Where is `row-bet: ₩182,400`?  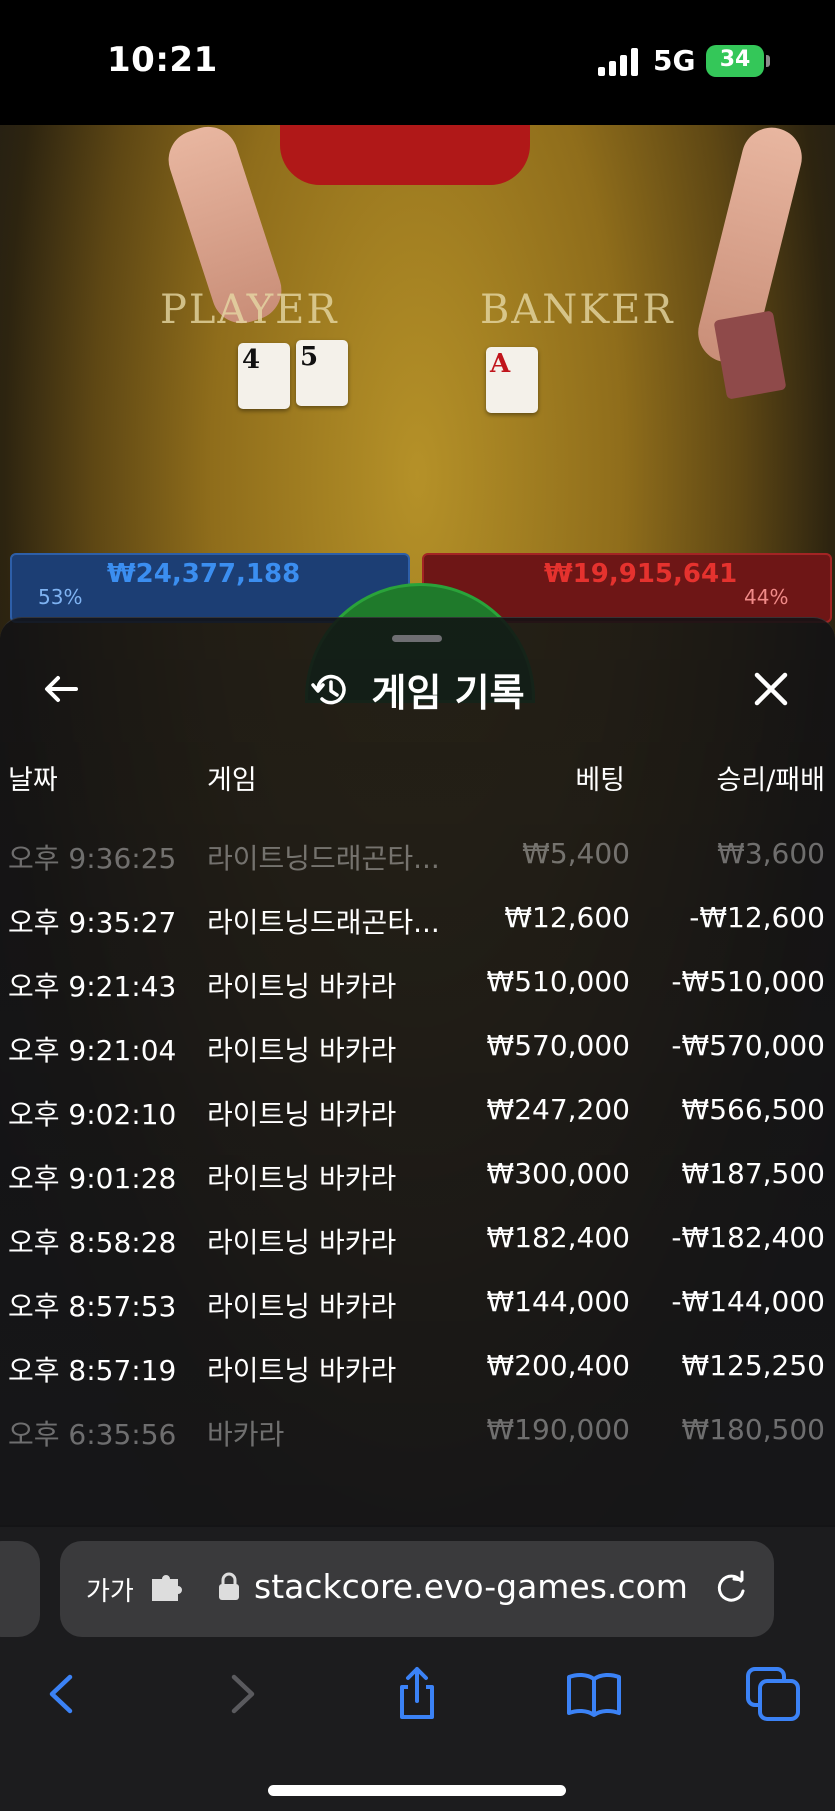 row-bet: ₩182,400 is located at coordinates (558, 1237).